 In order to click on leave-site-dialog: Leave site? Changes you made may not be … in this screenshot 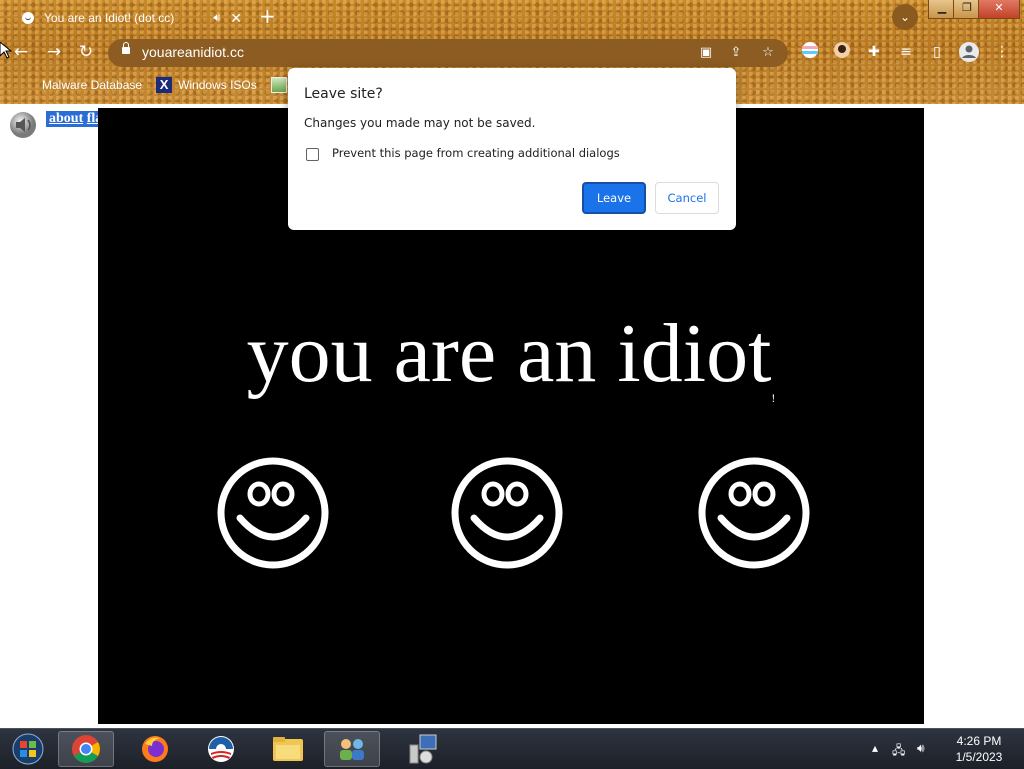, I will do `click(512, 149)`.